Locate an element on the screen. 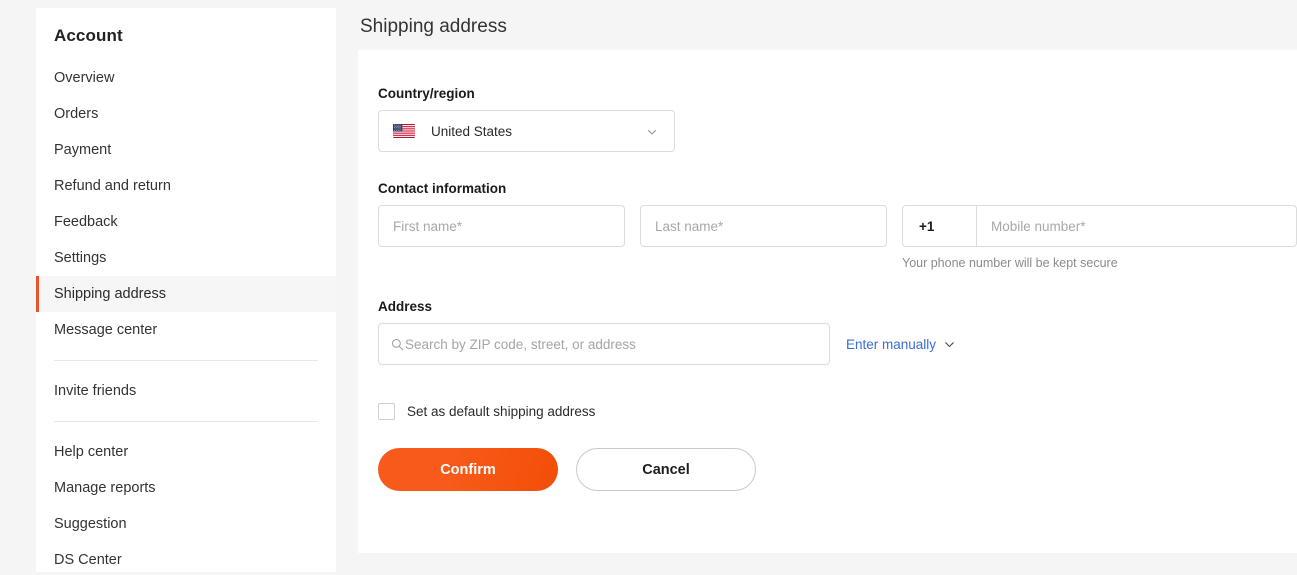  contact-information-row: +1 Your phone number will be kept secure is located at coordinates (837, 237).